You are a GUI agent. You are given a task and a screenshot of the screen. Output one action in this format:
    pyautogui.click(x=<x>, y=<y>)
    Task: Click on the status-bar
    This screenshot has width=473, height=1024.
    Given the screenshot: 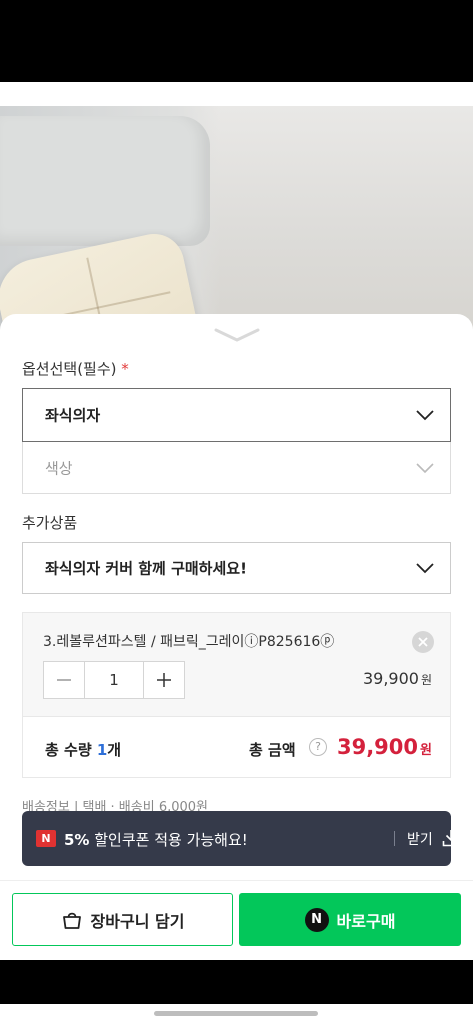 What is the action you would take?
    pyautogui.click(x=236, y=41)
    